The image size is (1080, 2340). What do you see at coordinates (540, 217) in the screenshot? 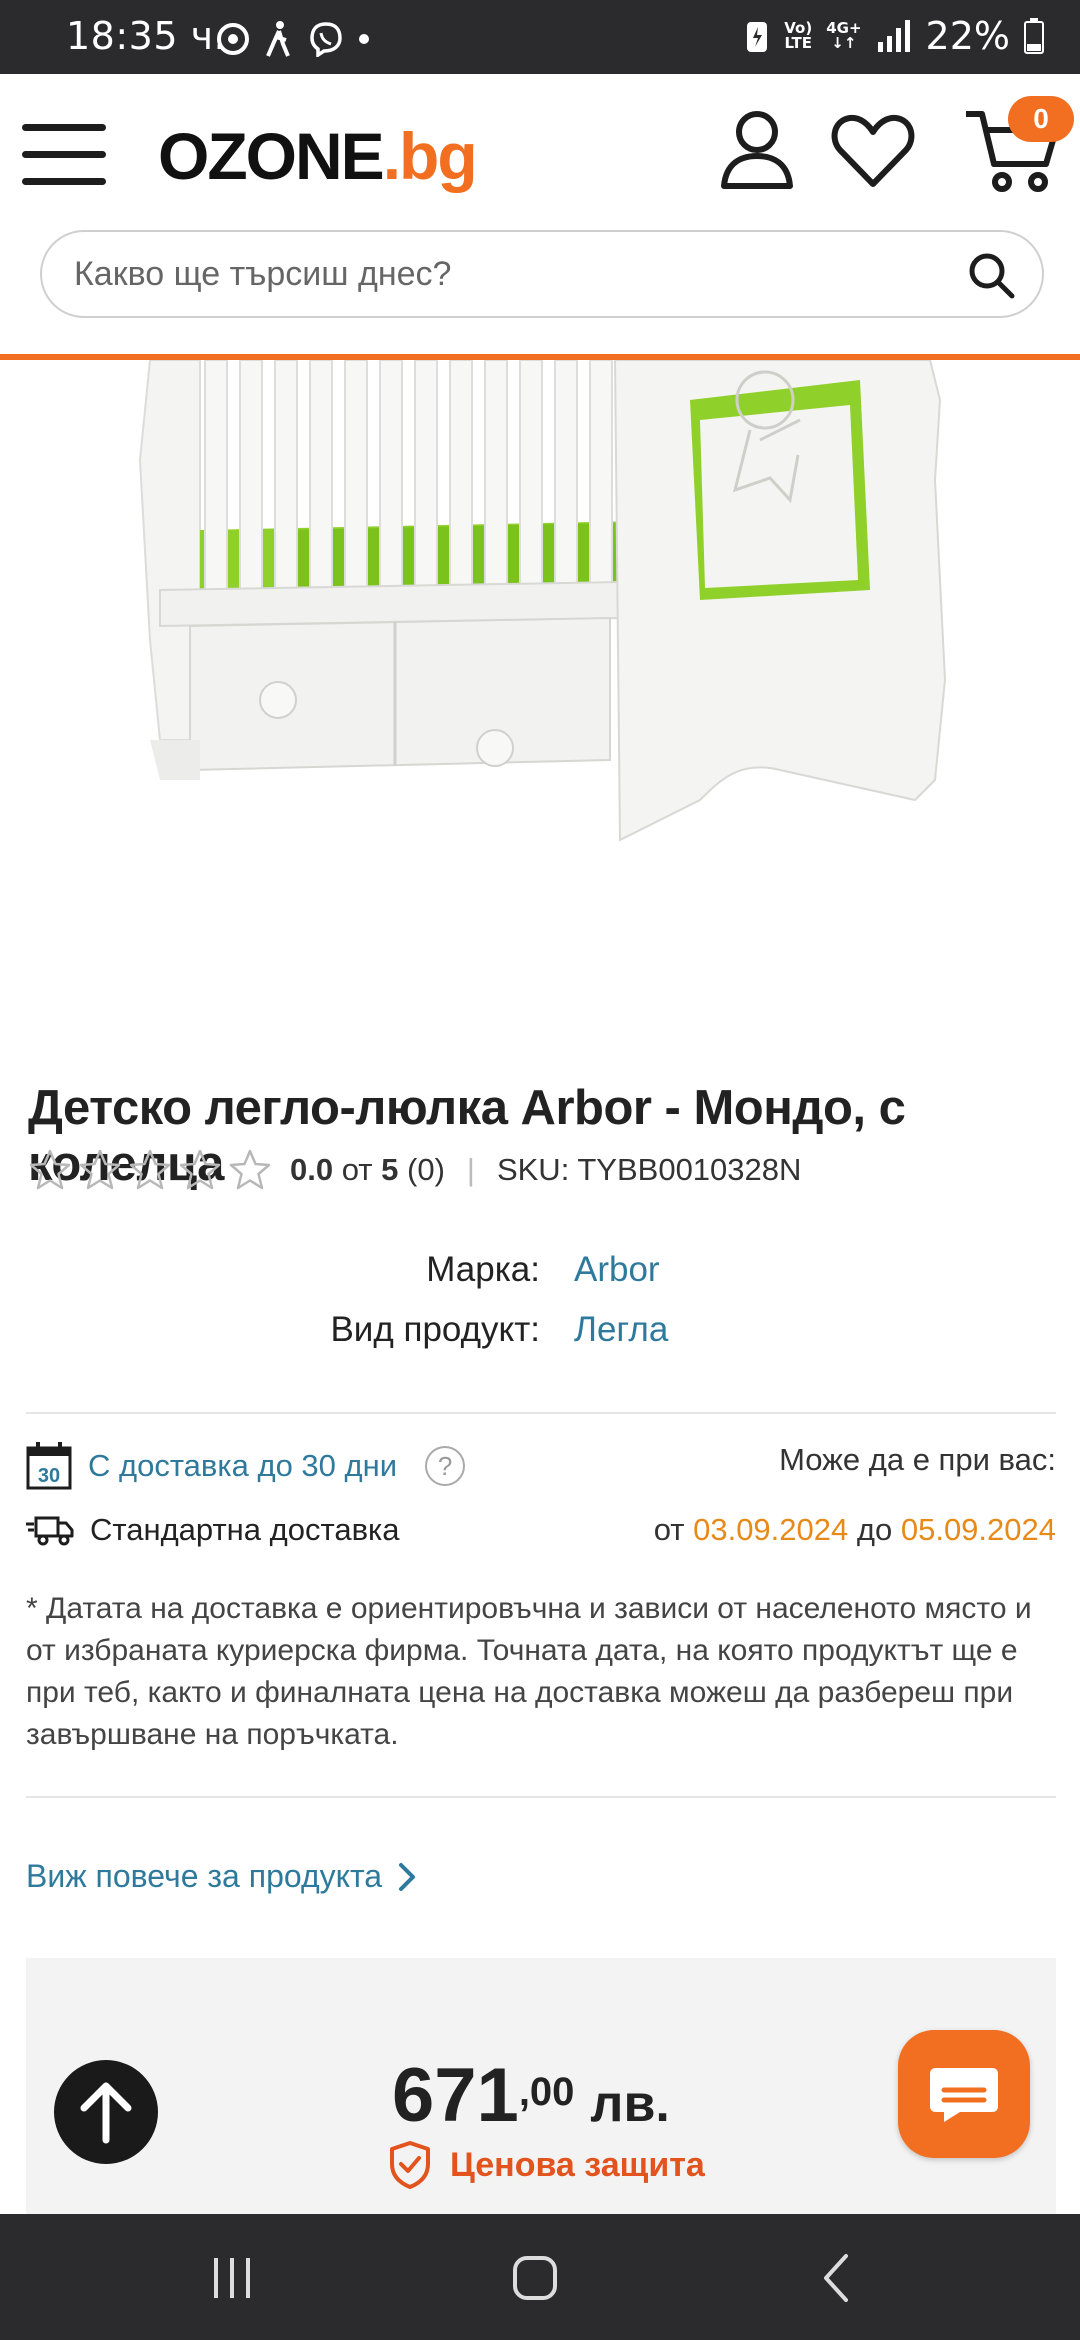
I see `site-header: OZONE.bg 0` at bounding box center [540, 217].